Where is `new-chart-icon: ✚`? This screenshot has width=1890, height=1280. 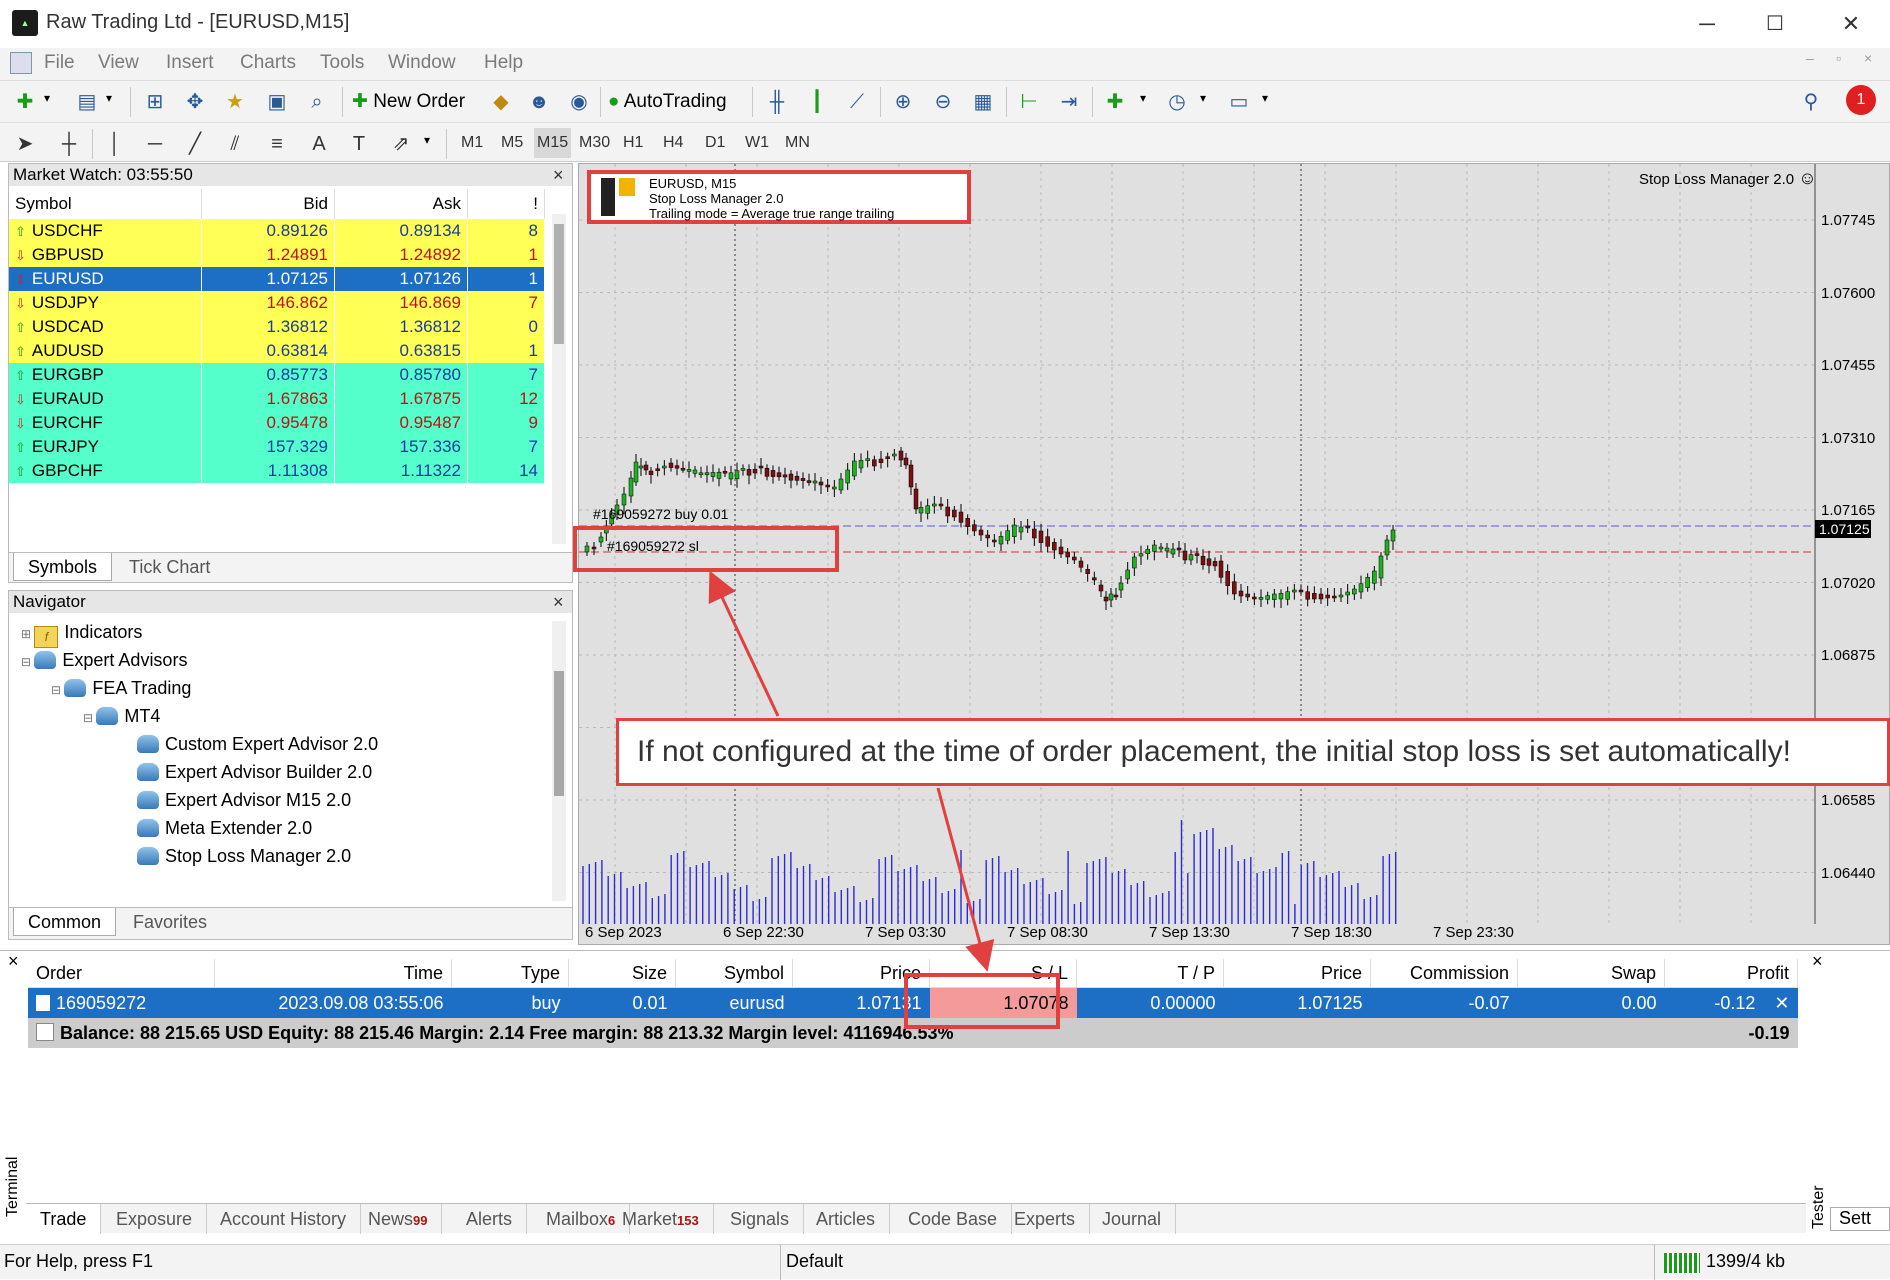
new-chart-icon: ✚ is located at coordinates (25, 102).